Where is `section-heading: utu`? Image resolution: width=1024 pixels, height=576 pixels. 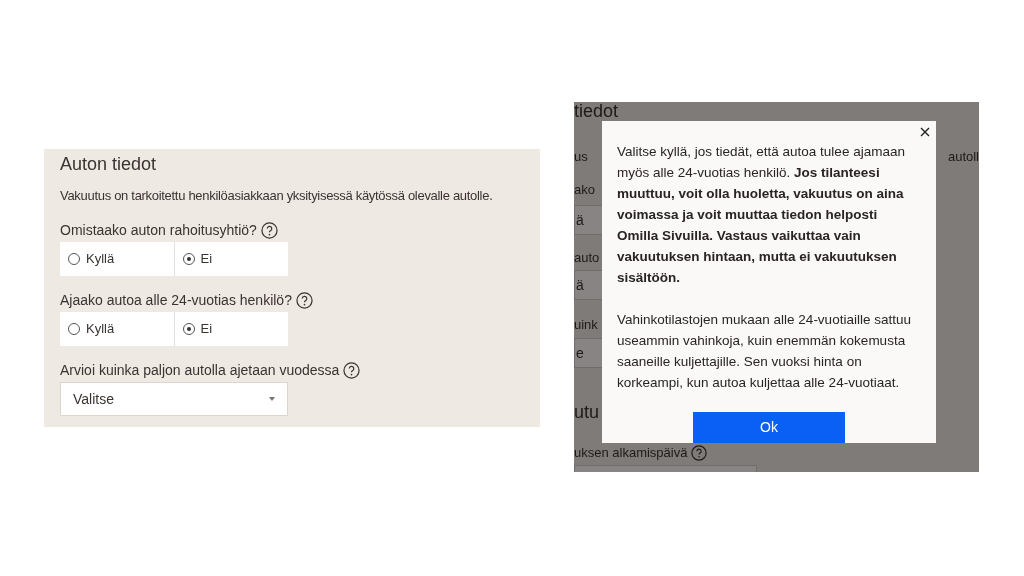 section-heading: utu is located at coordinates (587, 412).